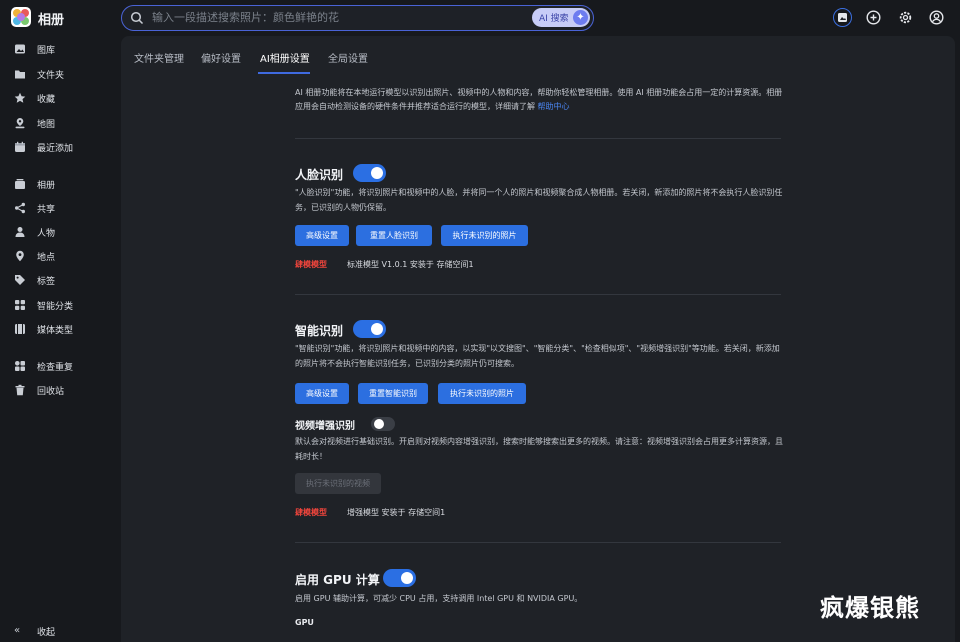  I want to click on location-icon, so click(20, 256).